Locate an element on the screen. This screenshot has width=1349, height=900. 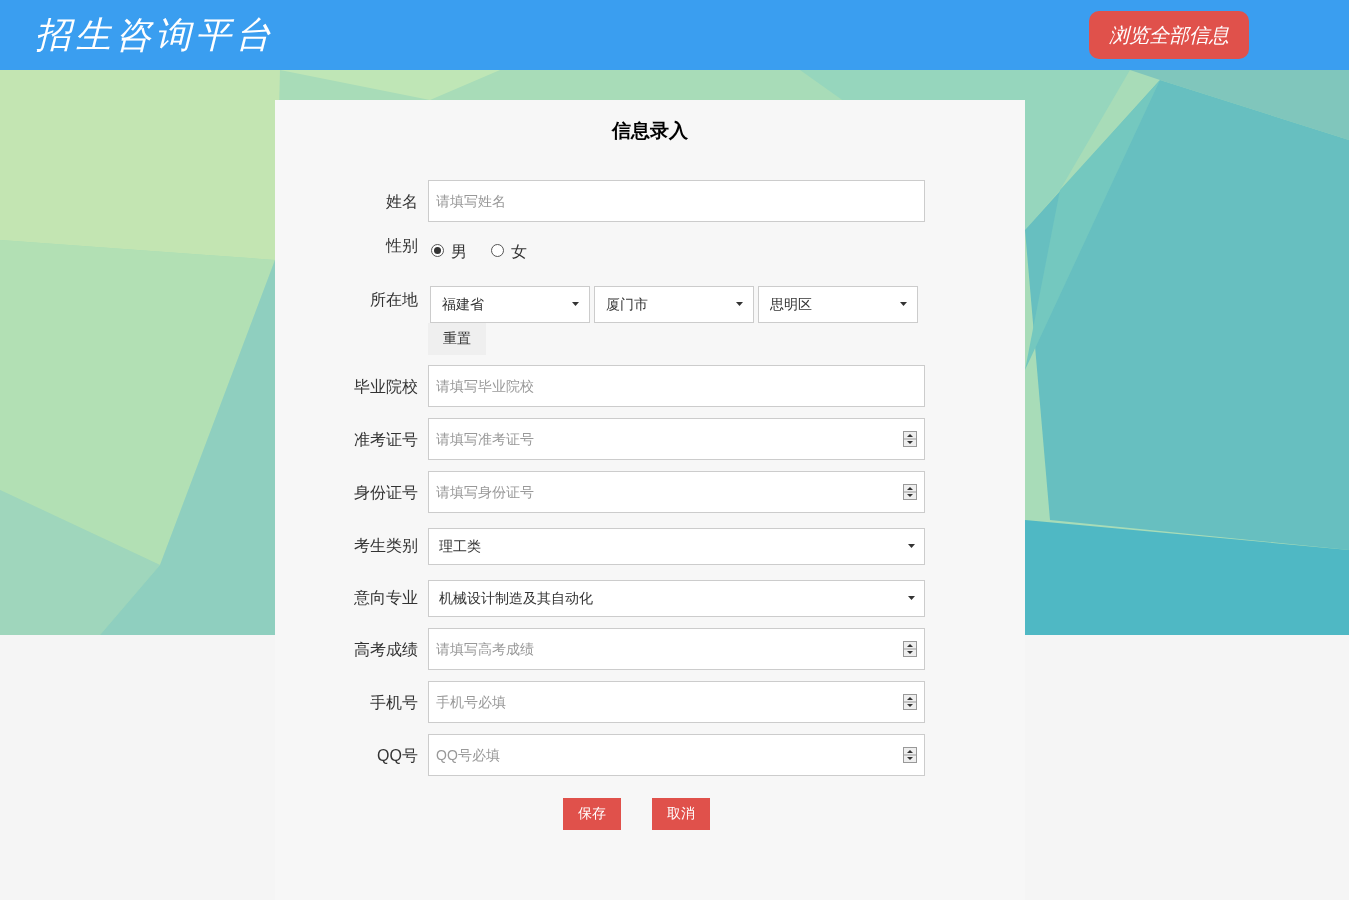
dropdown: 福建省 is located at coordinates (510, 304).